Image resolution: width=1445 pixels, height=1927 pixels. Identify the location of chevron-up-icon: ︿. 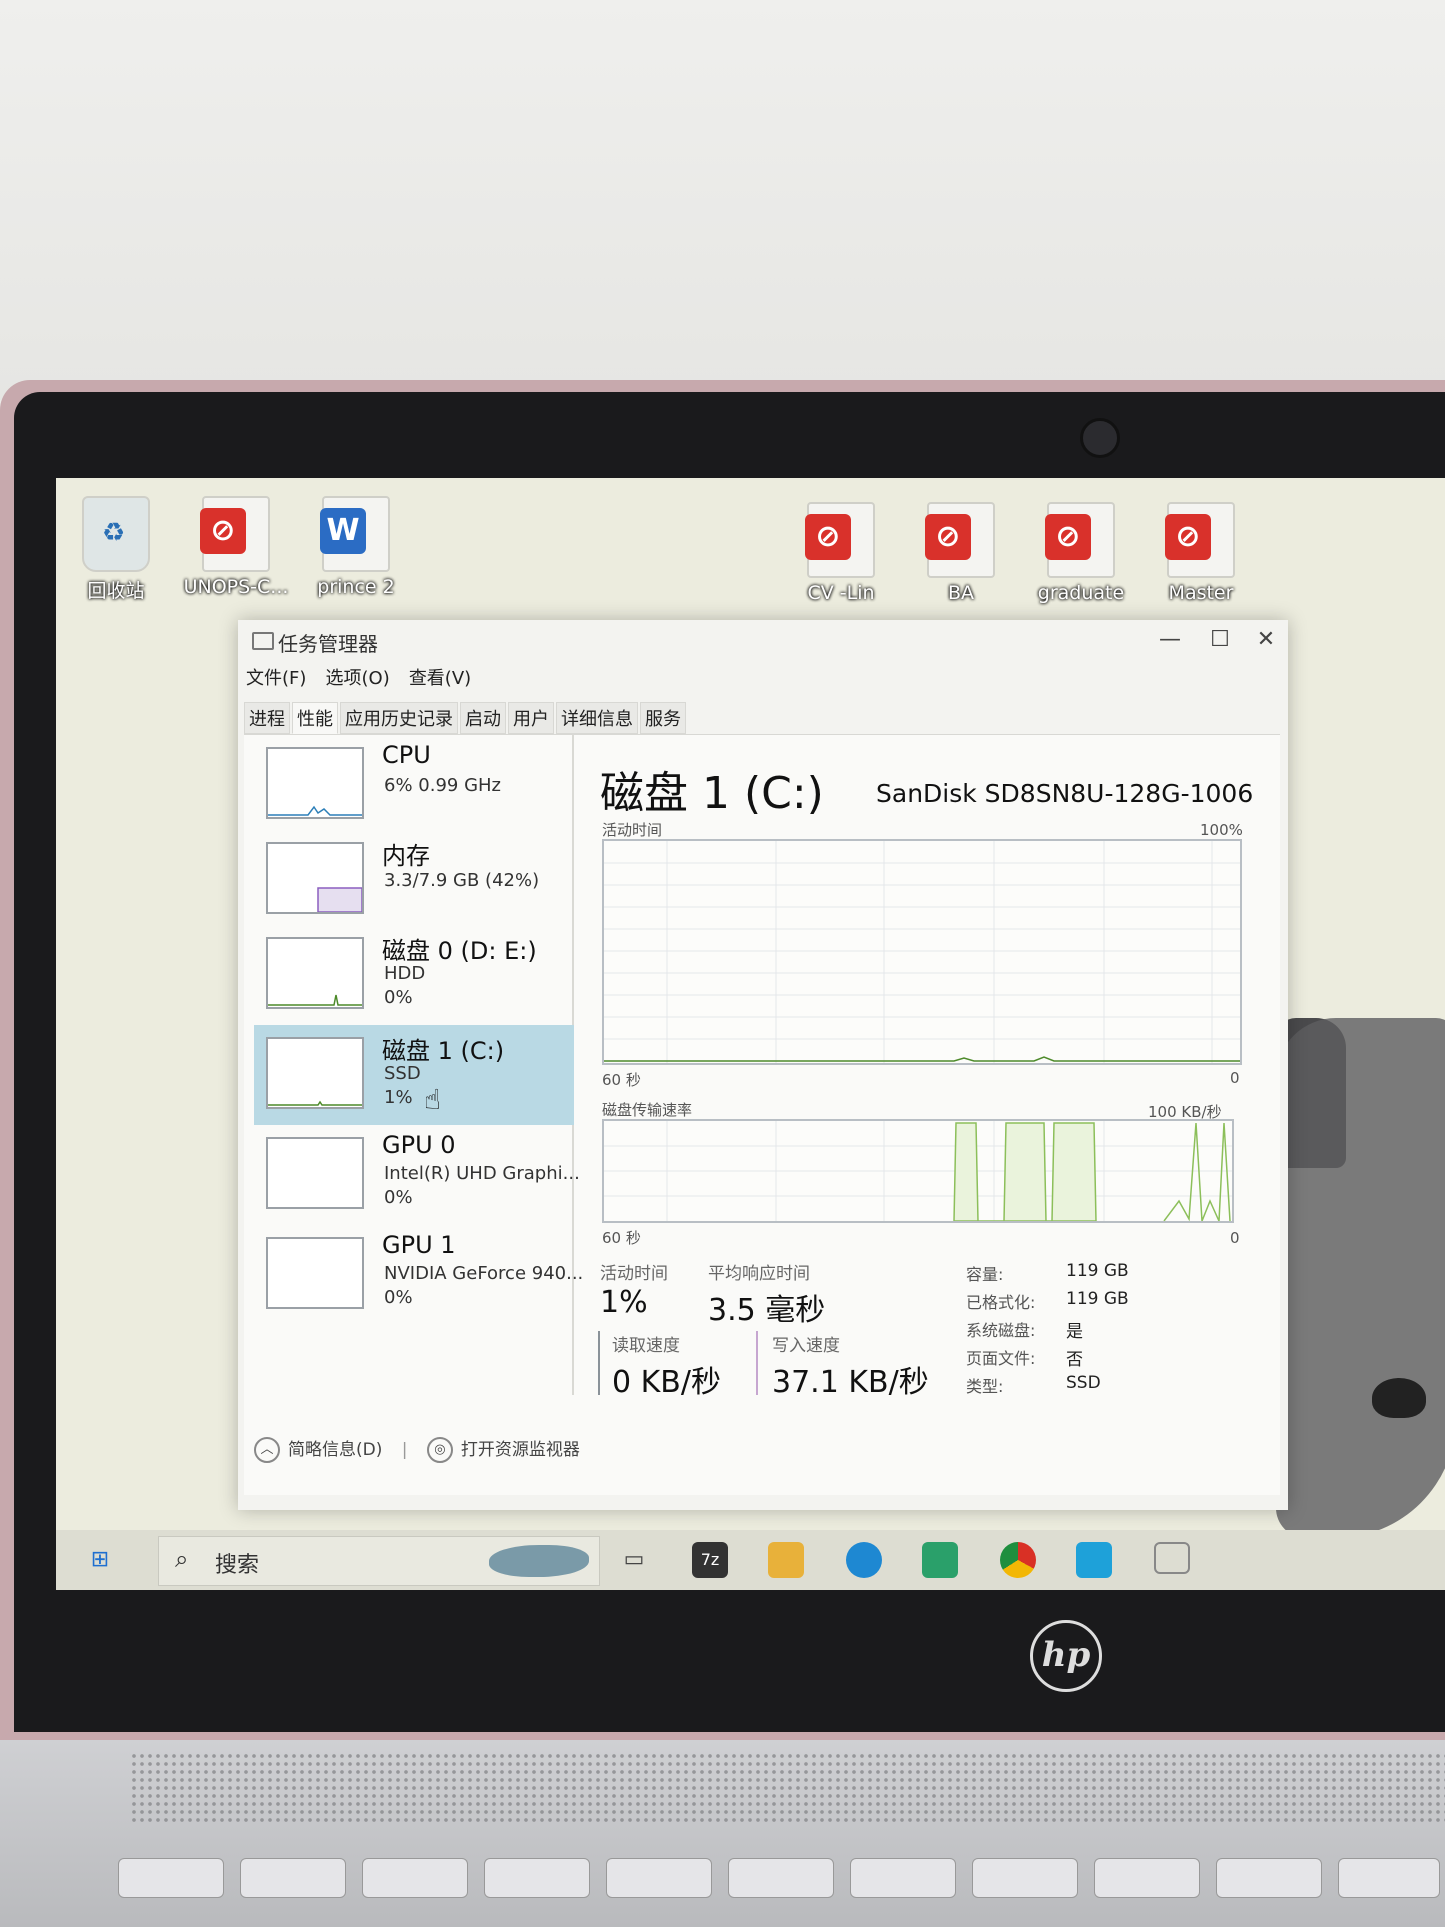
(267, 1450).